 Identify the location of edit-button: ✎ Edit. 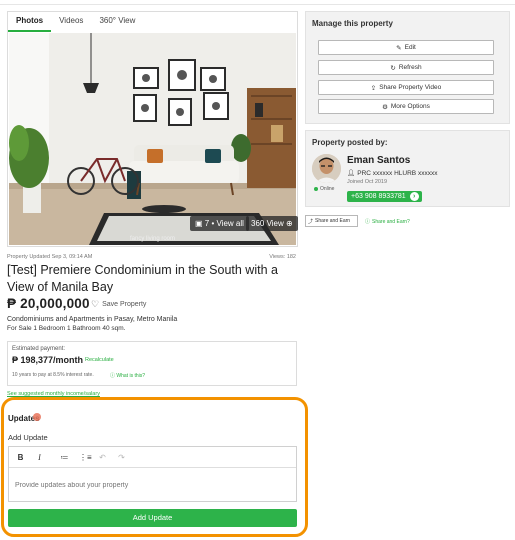
(406, 47).